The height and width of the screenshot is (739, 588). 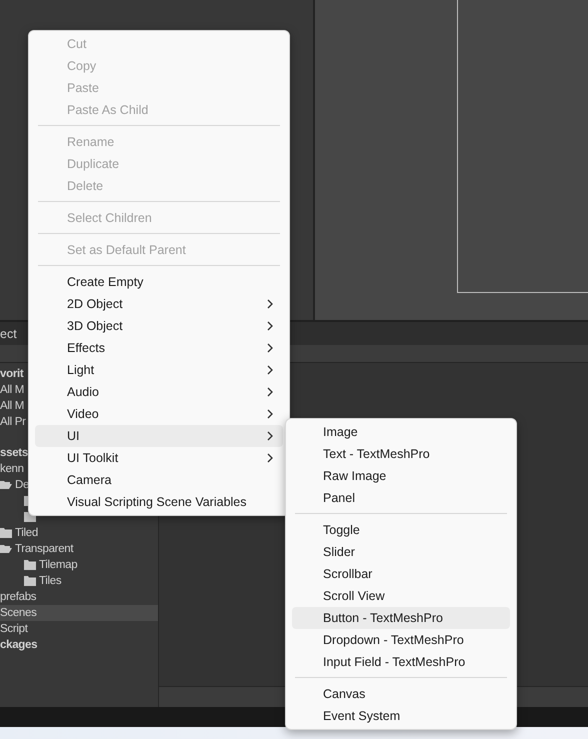 I want to click on tree-item: Script, so click(x=14, y=629).